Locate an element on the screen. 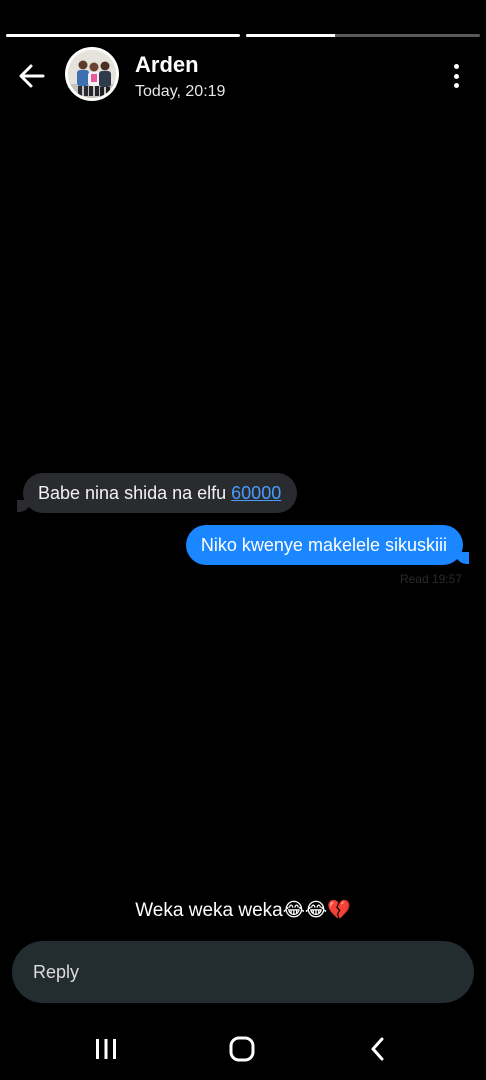 This screenshot has width=486, height=1080. home-button is located at coordinates (242, 1049).